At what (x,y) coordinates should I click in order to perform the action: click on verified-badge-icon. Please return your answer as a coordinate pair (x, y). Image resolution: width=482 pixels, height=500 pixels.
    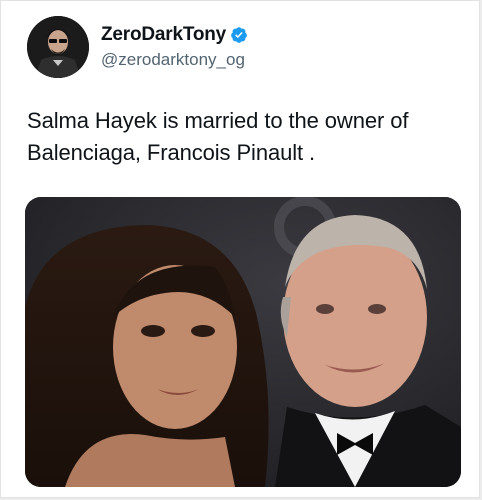
    Looking at the image, I should click on (239, 35).